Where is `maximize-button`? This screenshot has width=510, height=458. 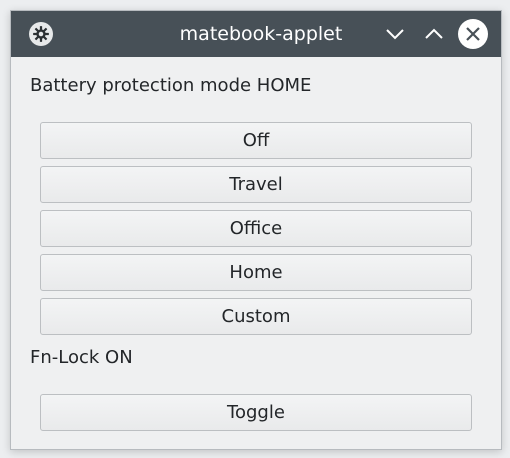 maximize-button is located at coordinates (434, 34).